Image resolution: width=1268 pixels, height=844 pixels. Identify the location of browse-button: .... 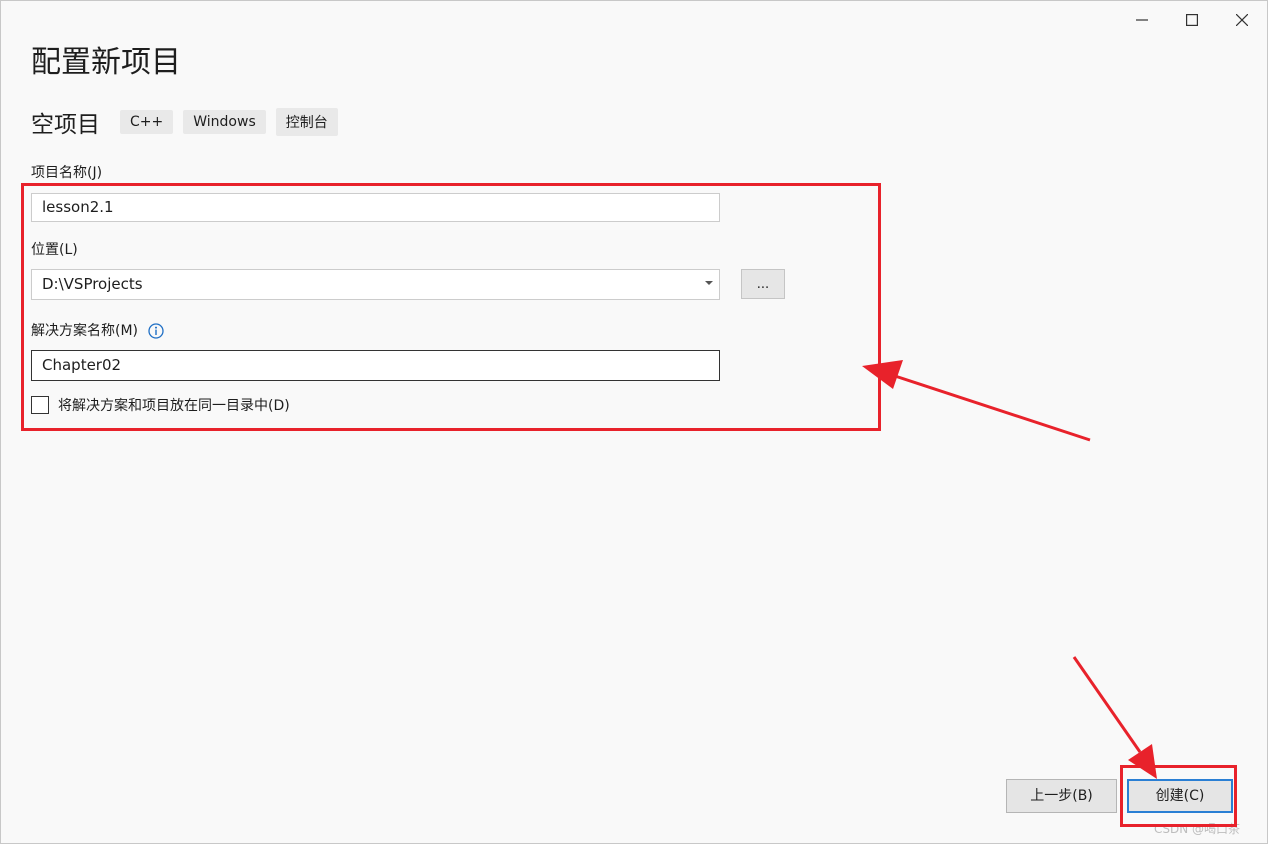
(763, 284).